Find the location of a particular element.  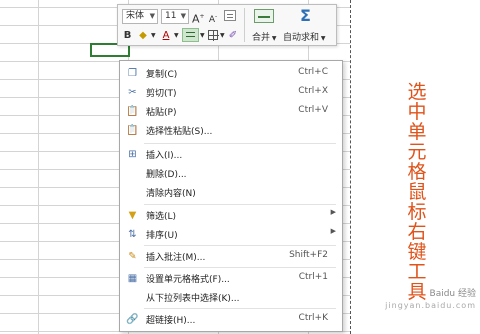

border-icon is located at coordinates (213, 35).